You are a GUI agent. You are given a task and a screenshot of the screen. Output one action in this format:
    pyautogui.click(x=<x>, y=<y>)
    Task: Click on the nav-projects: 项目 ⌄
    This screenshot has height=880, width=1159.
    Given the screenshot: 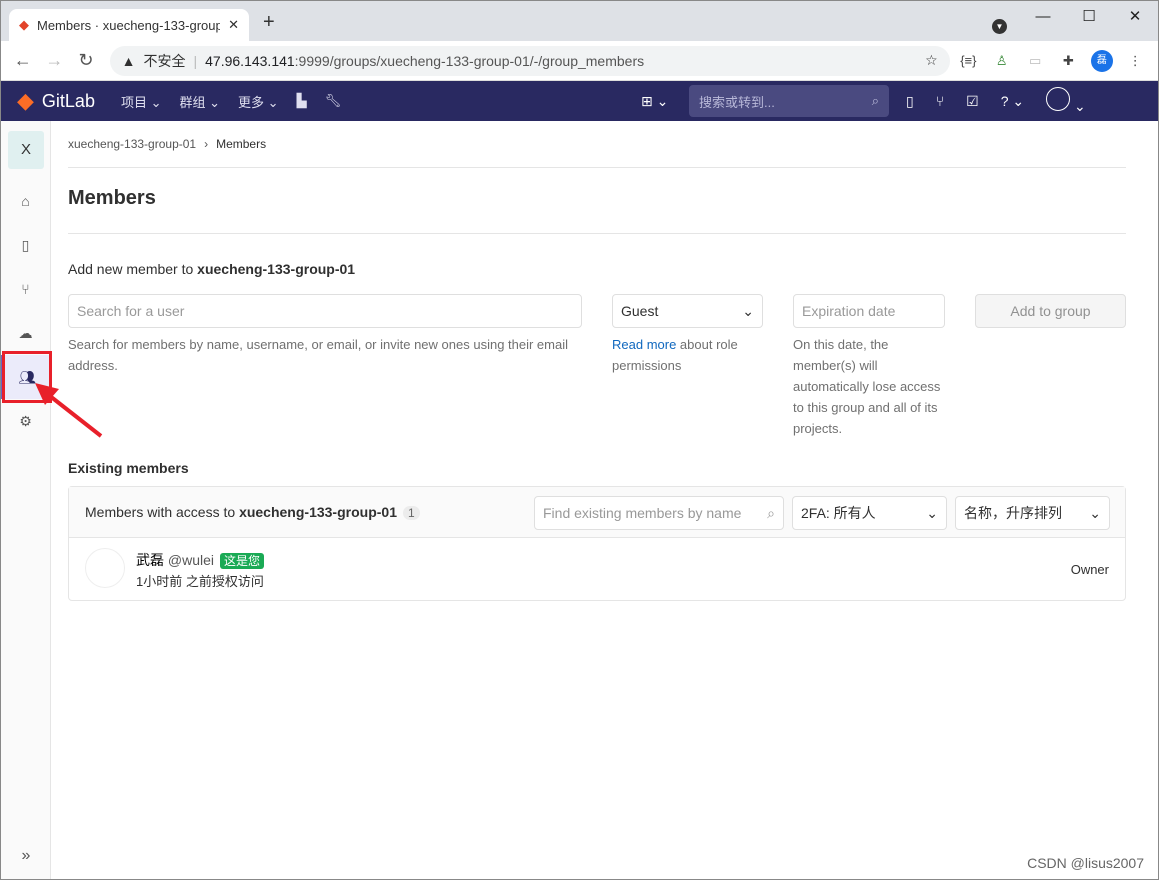 What is the action you would take?
    pyautogui.click(x=141, y=101)
    